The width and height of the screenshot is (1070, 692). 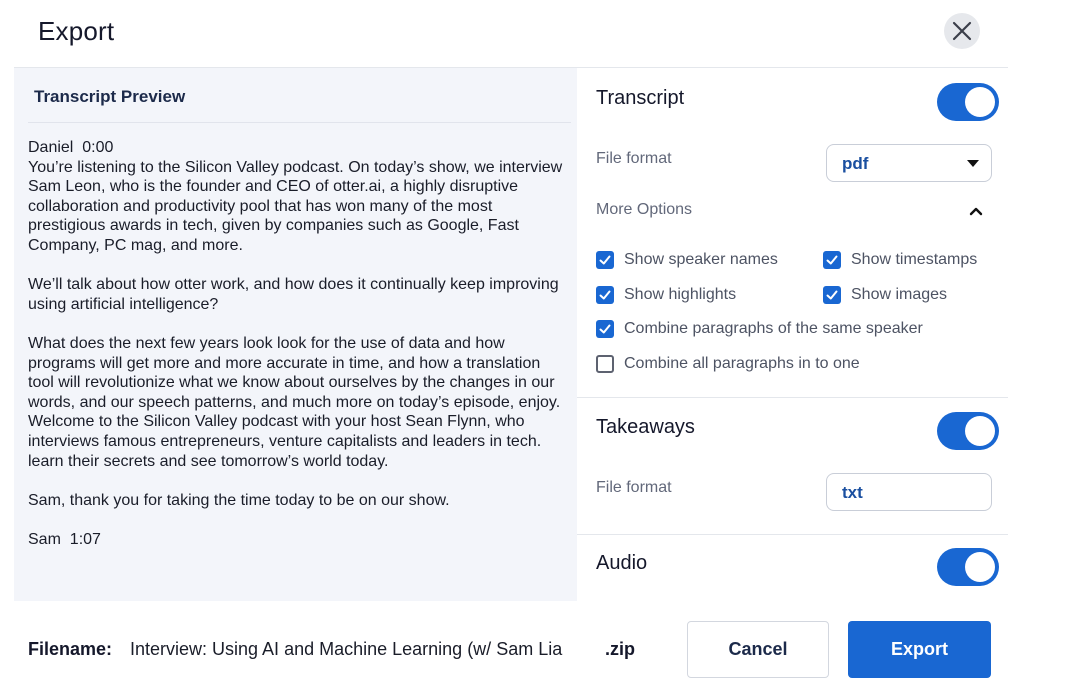 I want to click on option-show-speaker-names: Show speaker names, so click(x=687, y=260).